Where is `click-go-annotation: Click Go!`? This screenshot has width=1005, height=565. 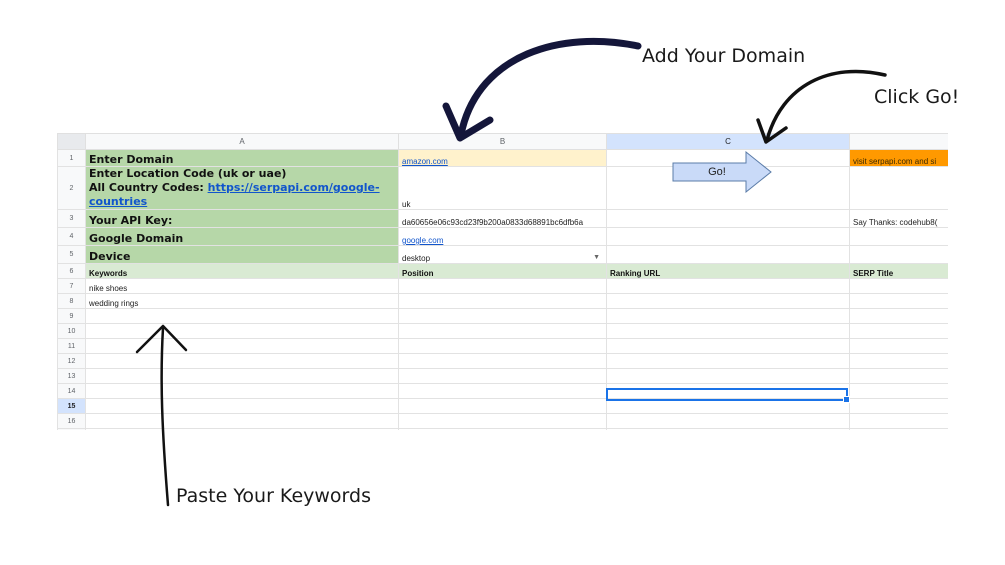 click-go-annotation: Click Go! is located at coordinates (917, 97).